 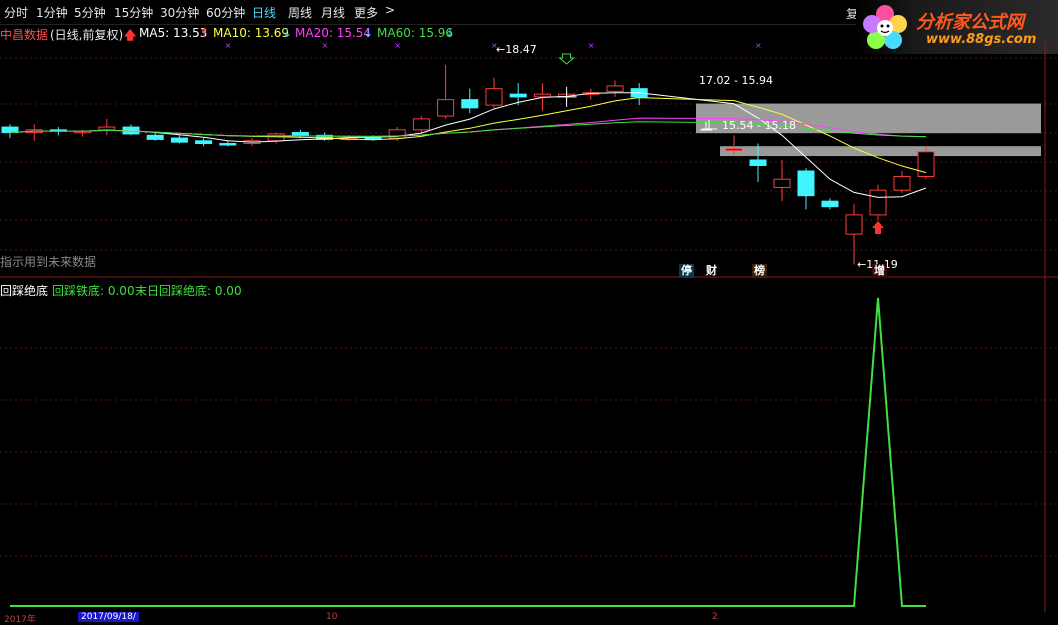 What do you see at coordinates (251, 33) in the screenshot?
I see `ma10-label: MA10: 13.69` at bounding box center [251, 33].